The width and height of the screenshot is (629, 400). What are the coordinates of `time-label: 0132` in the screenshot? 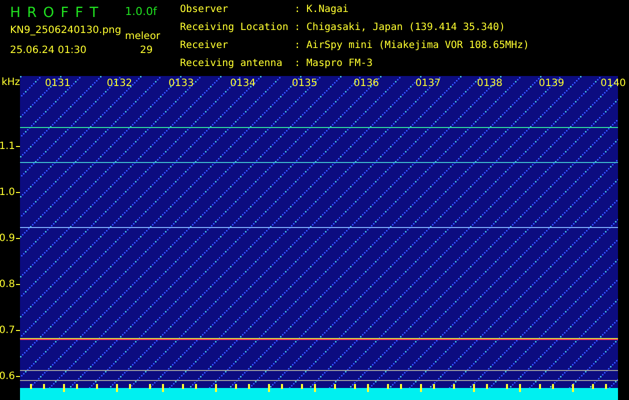 It's located at (119, 84).